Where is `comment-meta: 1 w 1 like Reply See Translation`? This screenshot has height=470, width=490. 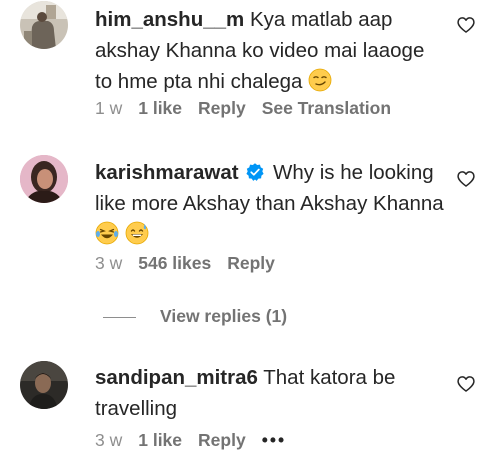 comment-meta: 1 w 1 like Reply See Translation is located at coordinates (251, 108).